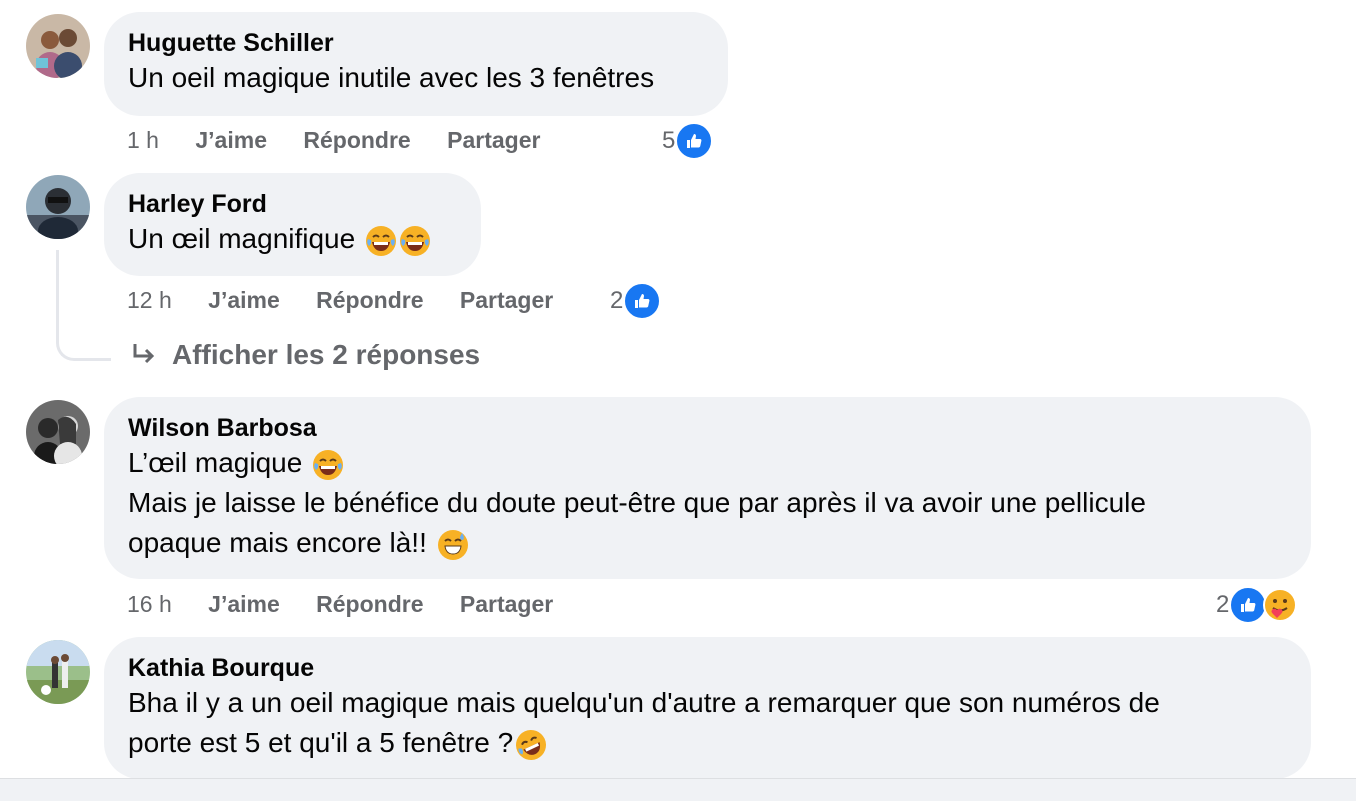 The height and width of the screenshot is (801, 1356). I want to click on view-replies-label: Afficher les 2 réponses, so click(326, 354).